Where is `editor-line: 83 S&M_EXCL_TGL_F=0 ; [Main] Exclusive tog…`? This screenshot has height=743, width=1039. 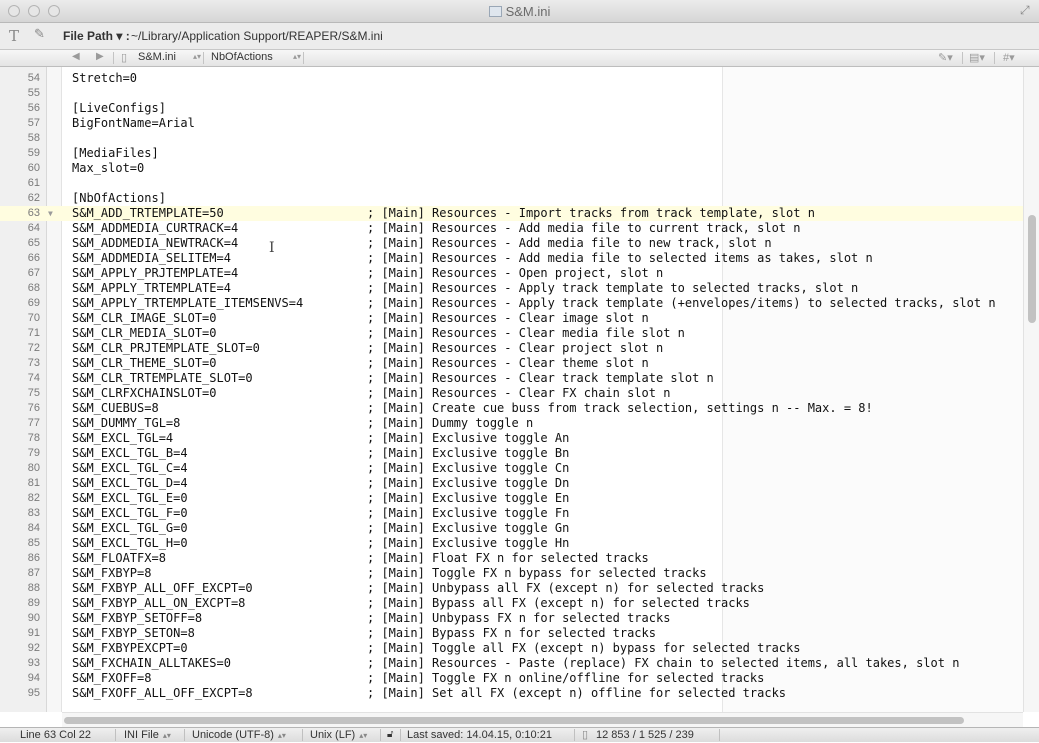 editor-line: 83 S&M_EXCL_TGL_F=0 ; [Main] Exclusive tog… is located at coordinates (511, 513).